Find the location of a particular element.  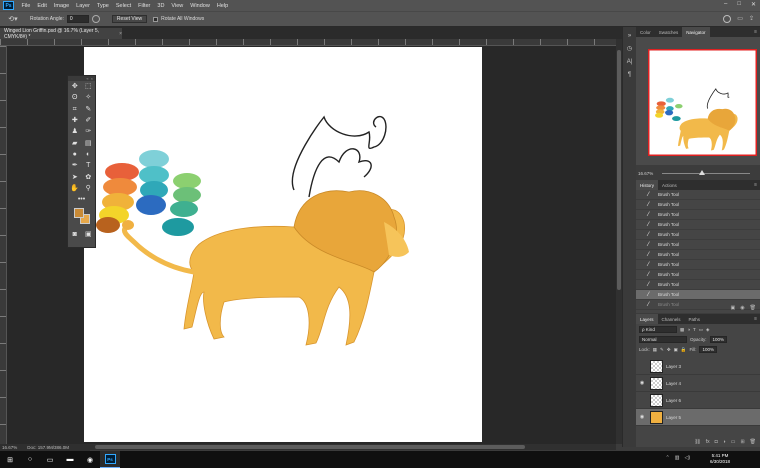

new-layer-icon: ⊞ is located at coordinates (742, 442).